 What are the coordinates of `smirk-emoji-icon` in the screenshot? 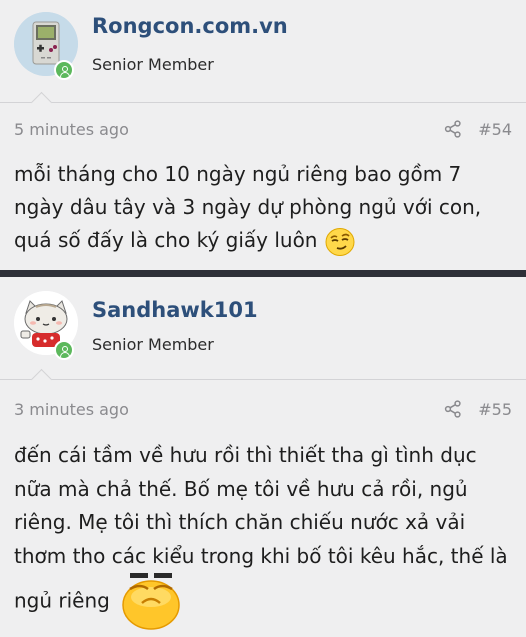 It's located at (340, 241).